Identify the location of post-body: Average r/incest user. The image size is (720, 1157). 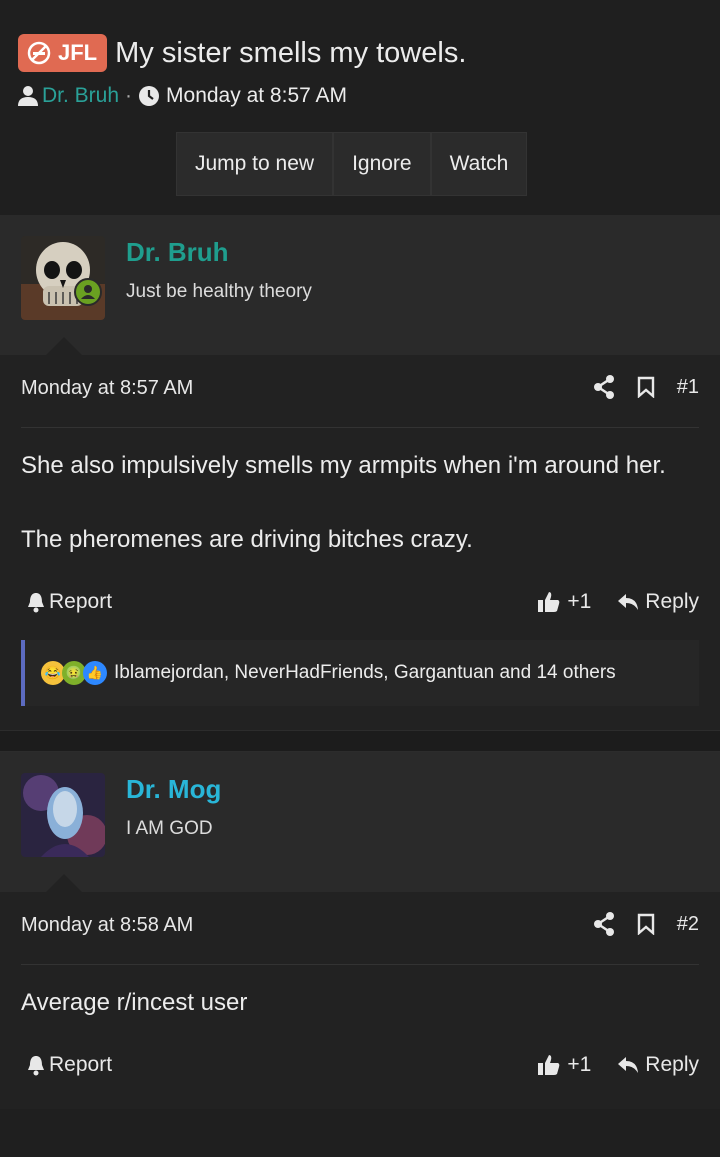
(360, 993).